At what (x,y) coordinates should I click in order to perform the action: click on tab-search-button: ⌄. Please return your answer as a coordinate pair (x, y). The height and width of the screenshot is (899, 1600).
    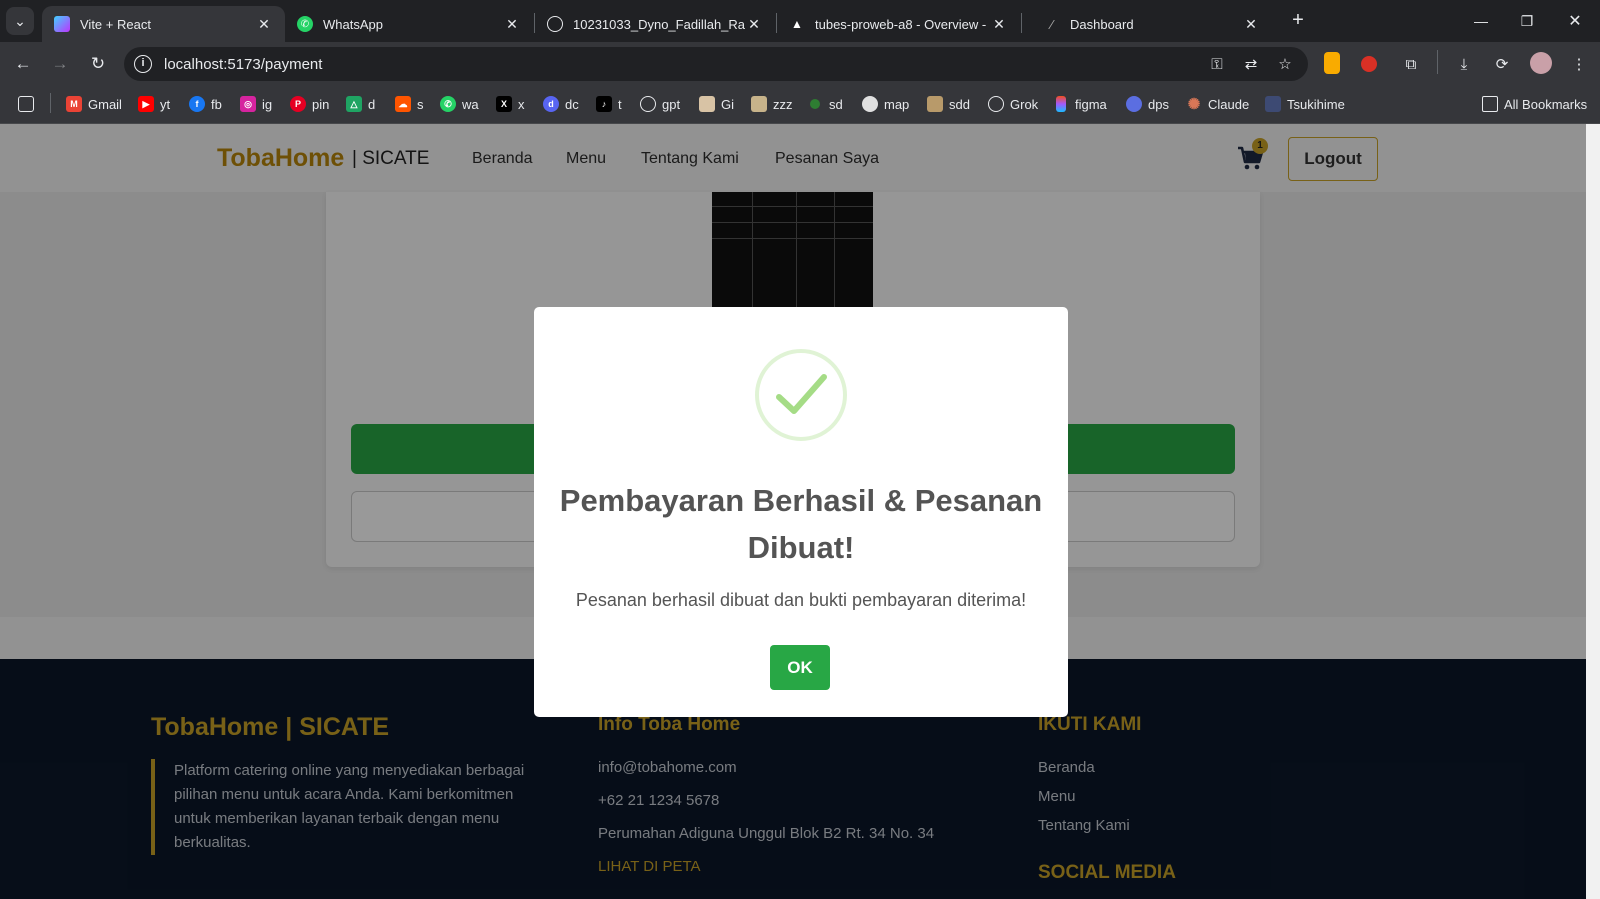
    Looking at the image, I should click on (20, 21).